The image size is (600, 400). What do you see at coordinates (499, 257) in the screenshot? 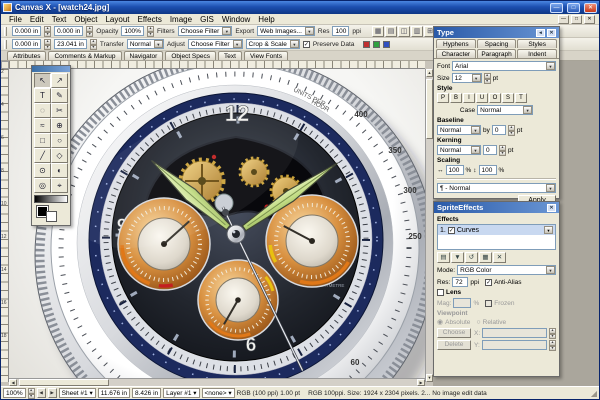
I see `effect-action-button: ✕` at bounding box center [499, 257].